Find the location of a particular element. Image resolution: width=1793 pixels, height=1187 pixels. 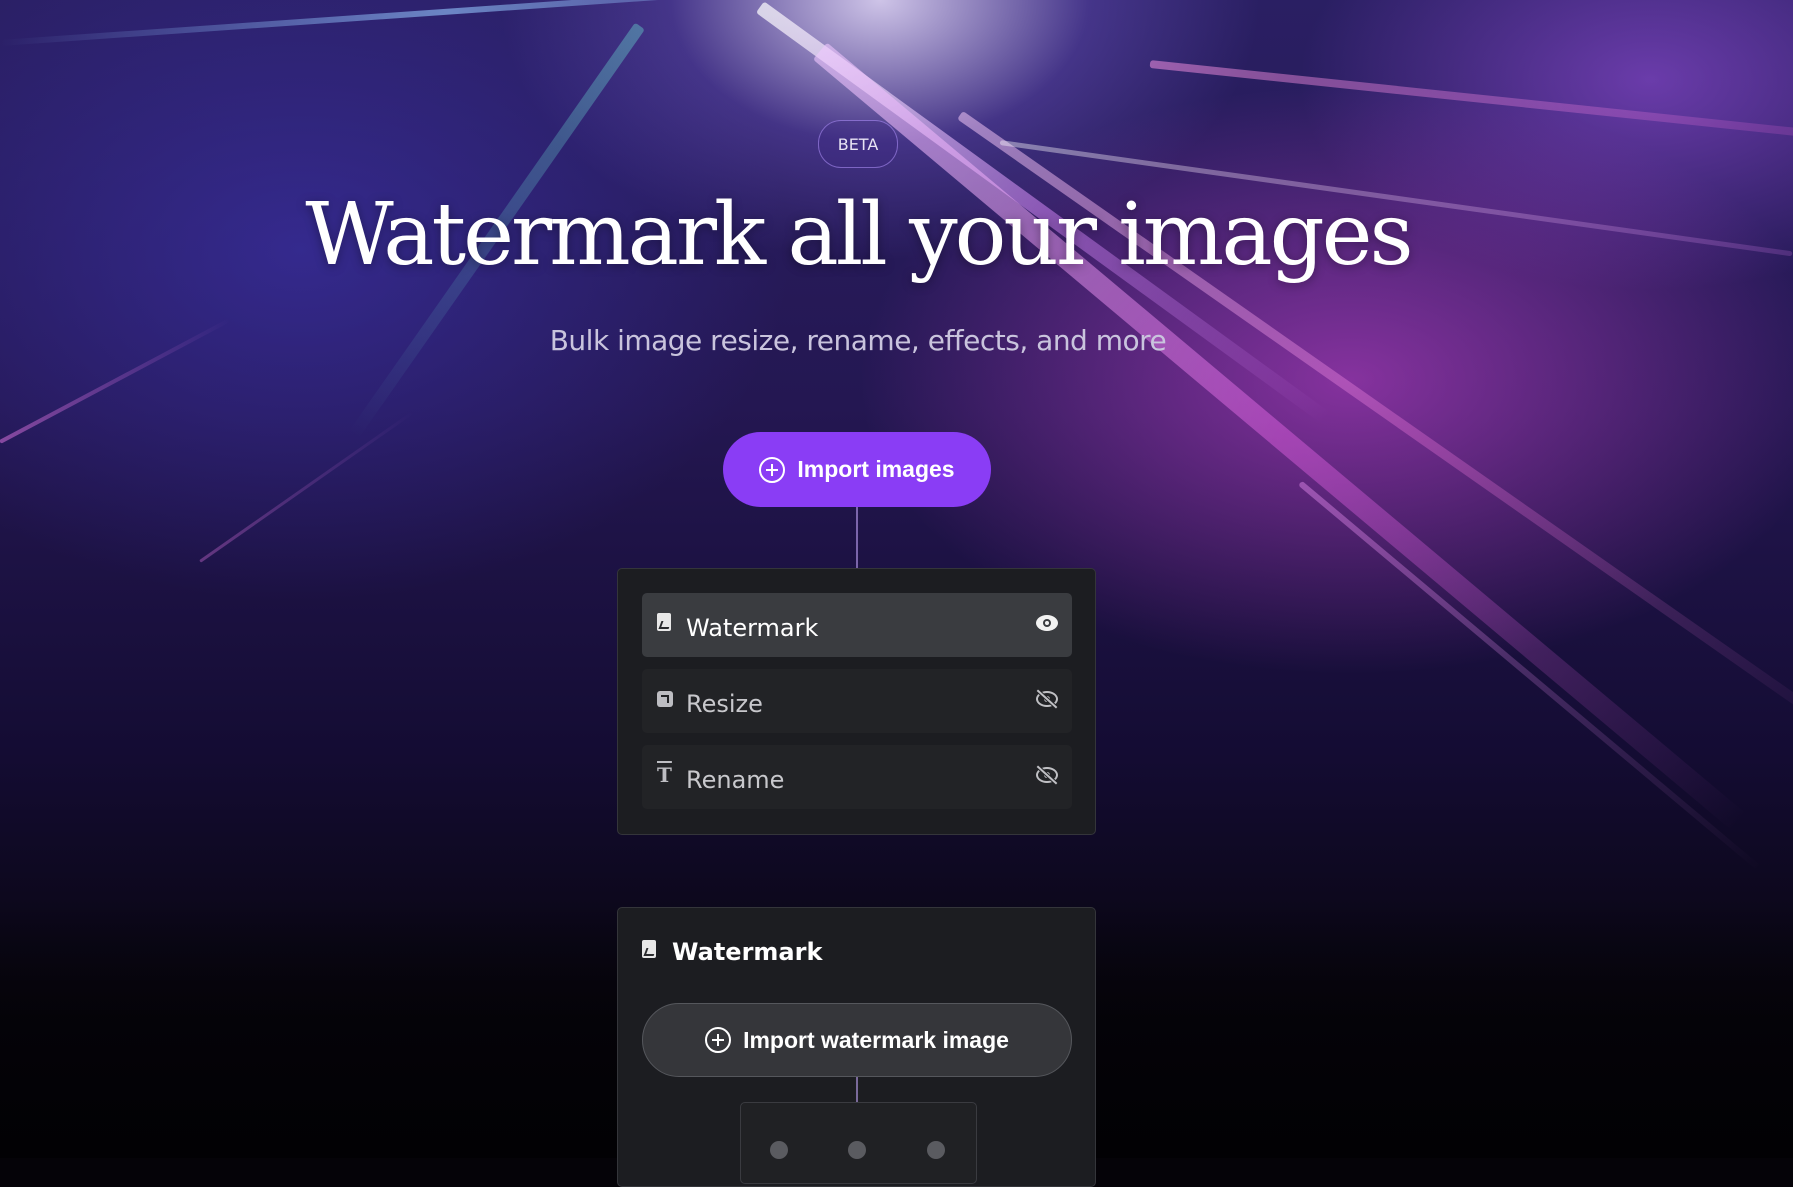

import-watermark-button: Import watermark image is located at coordinates (857, 1040).